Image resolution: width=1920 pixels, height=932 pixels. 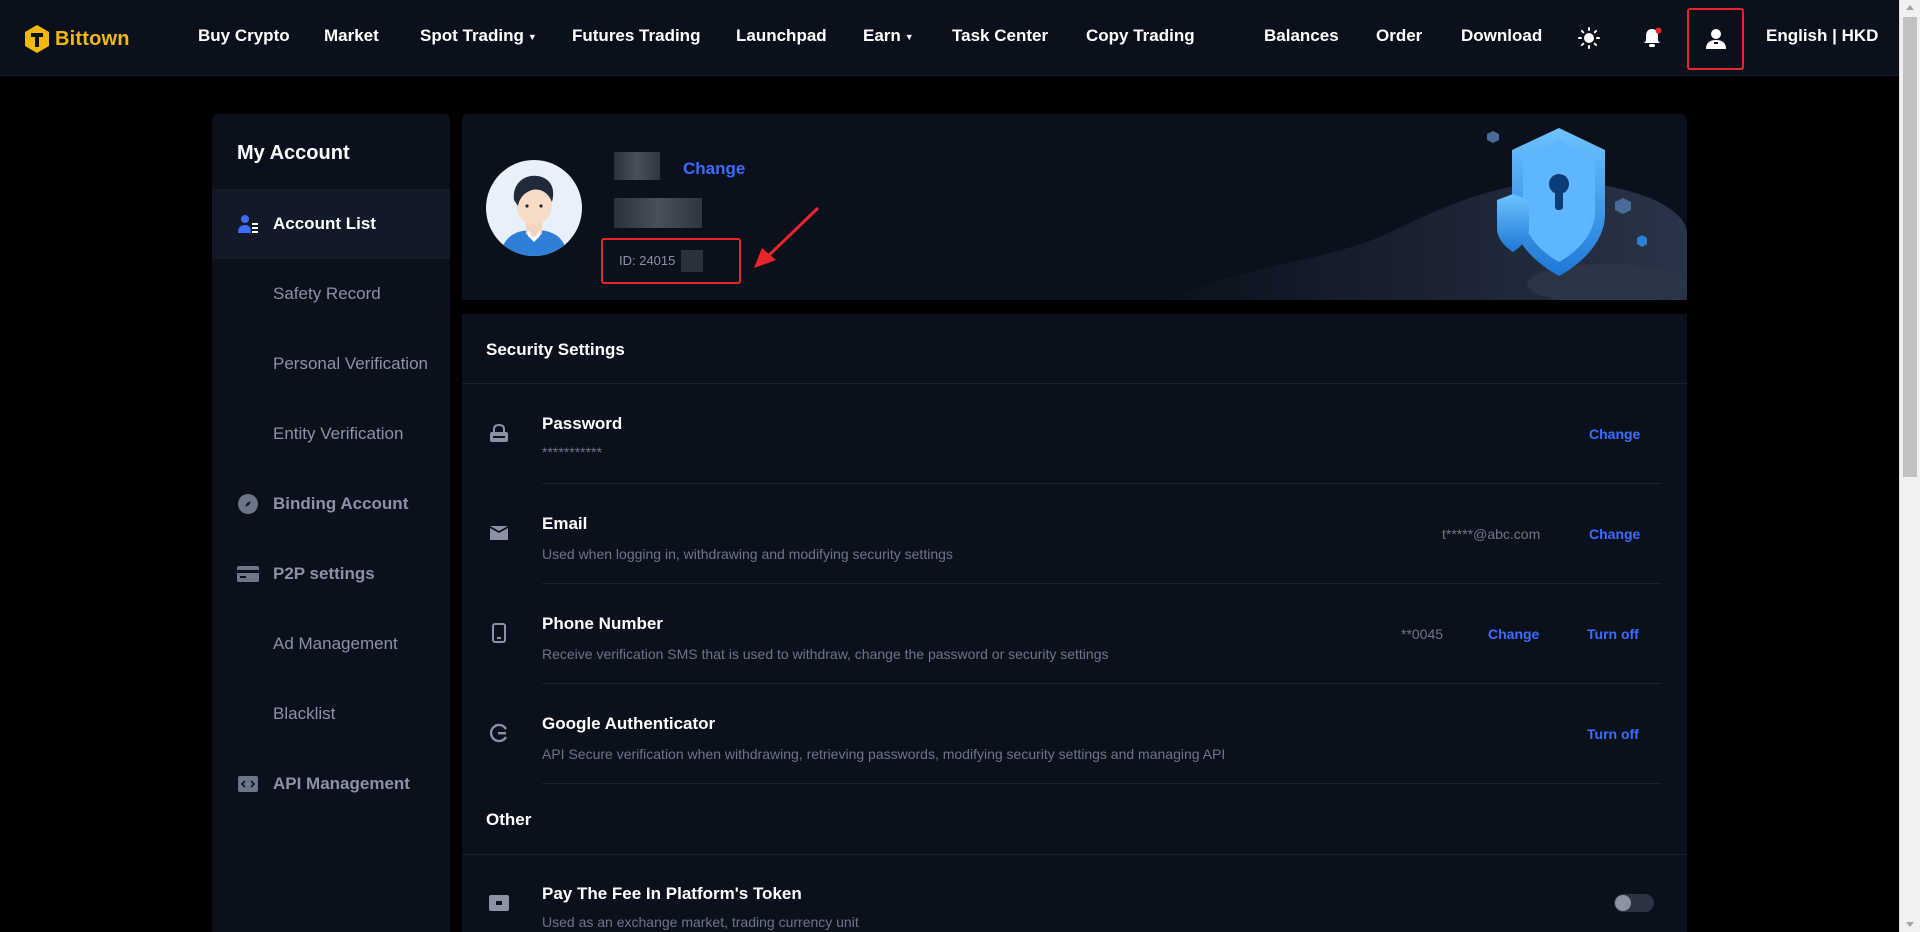 I want to click on sidebar-item-binding-account: Binding Account, so click(x=331, y=504).